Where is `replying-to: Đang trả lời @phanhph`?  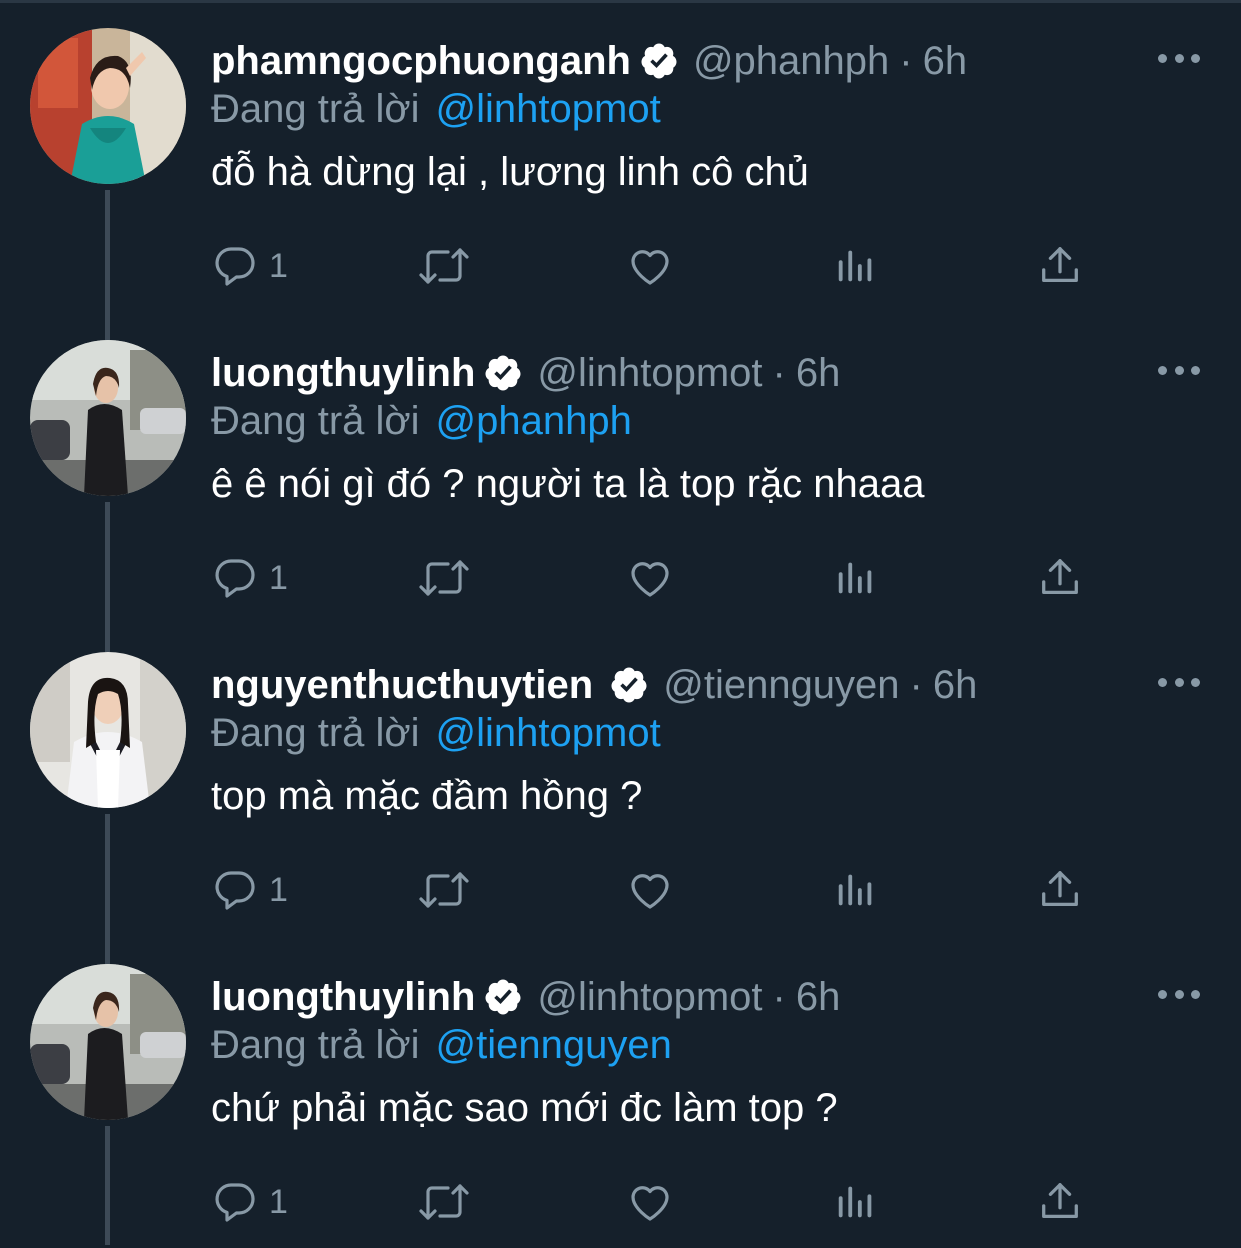
replying-to: Đang trả lời @phanhph is located at coordinates (421, 421).